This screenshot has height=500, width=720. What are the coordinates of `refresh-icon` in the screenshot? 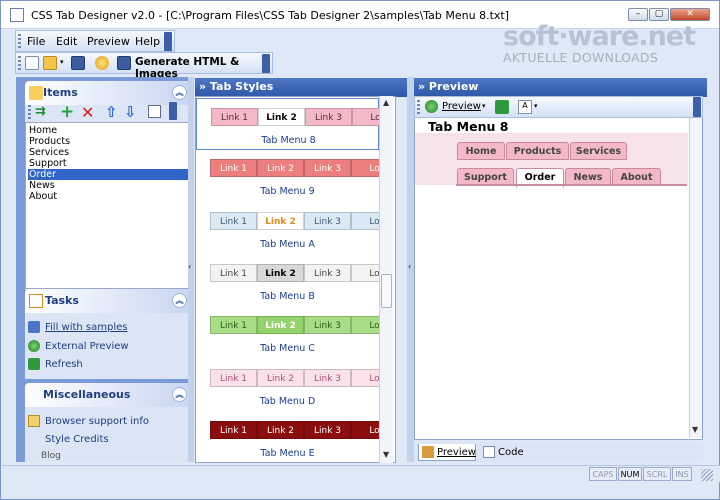 It's located at (34, 364).